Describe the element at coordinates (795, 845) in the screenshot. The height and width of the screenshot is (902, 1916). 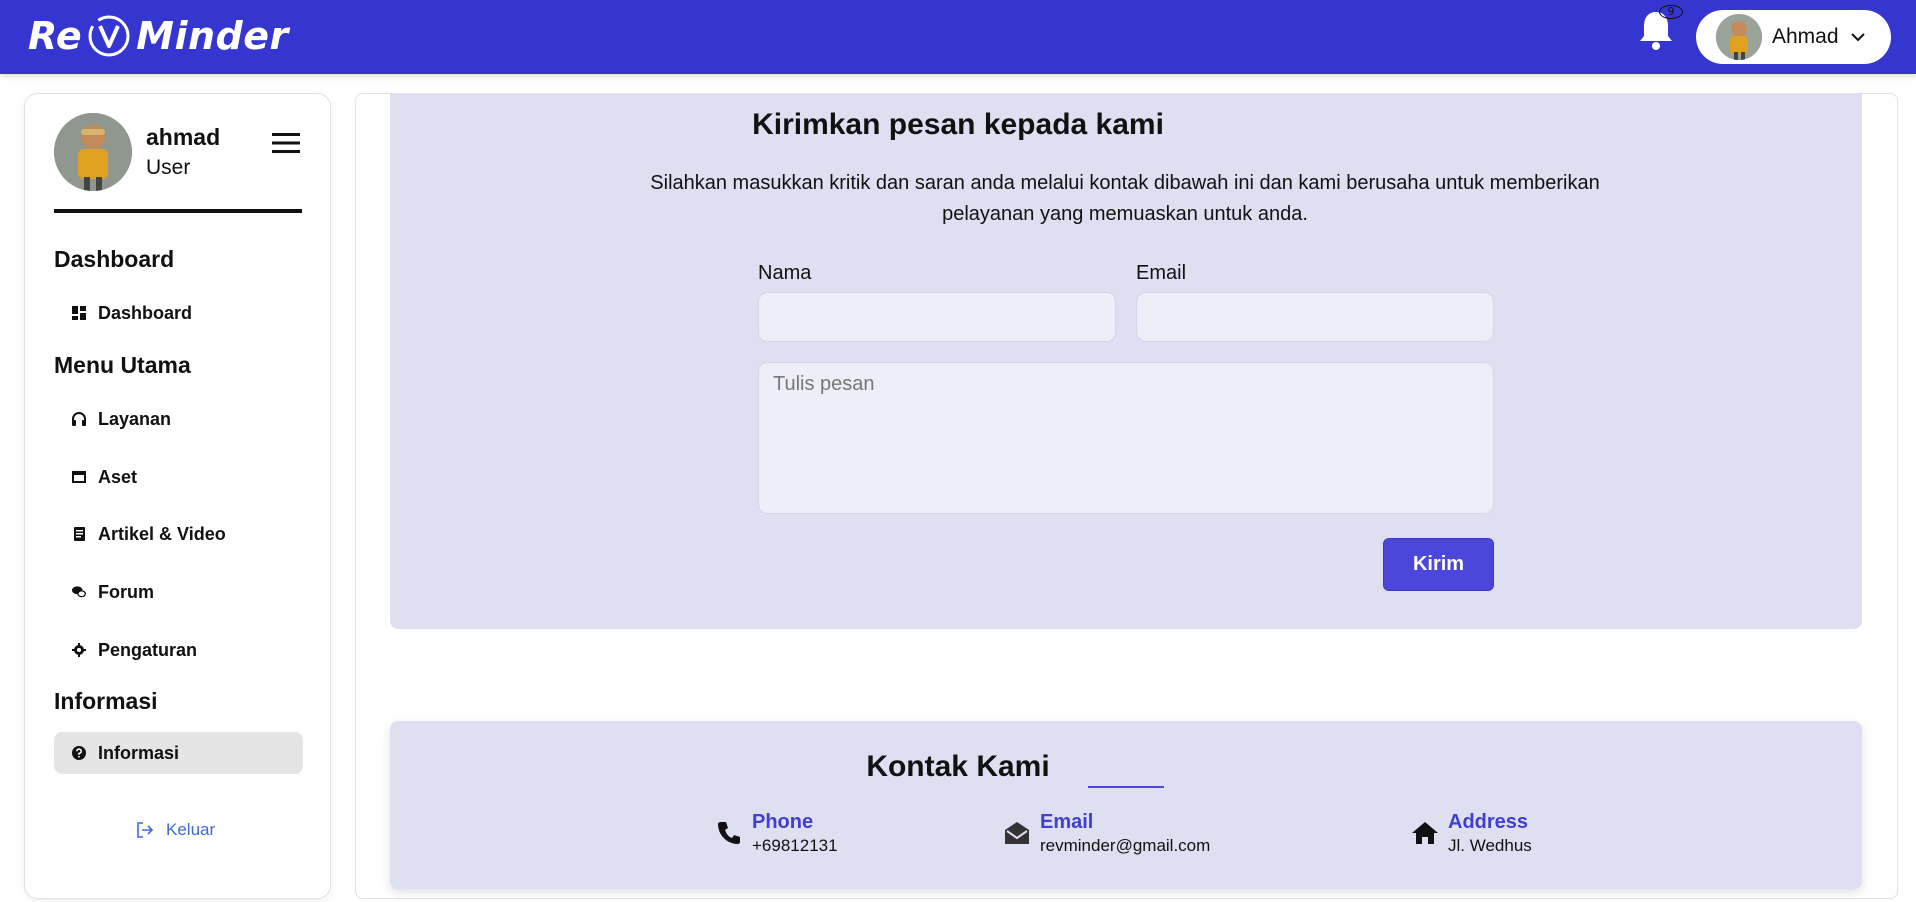
I see `contact-value: +69812131` at that location.